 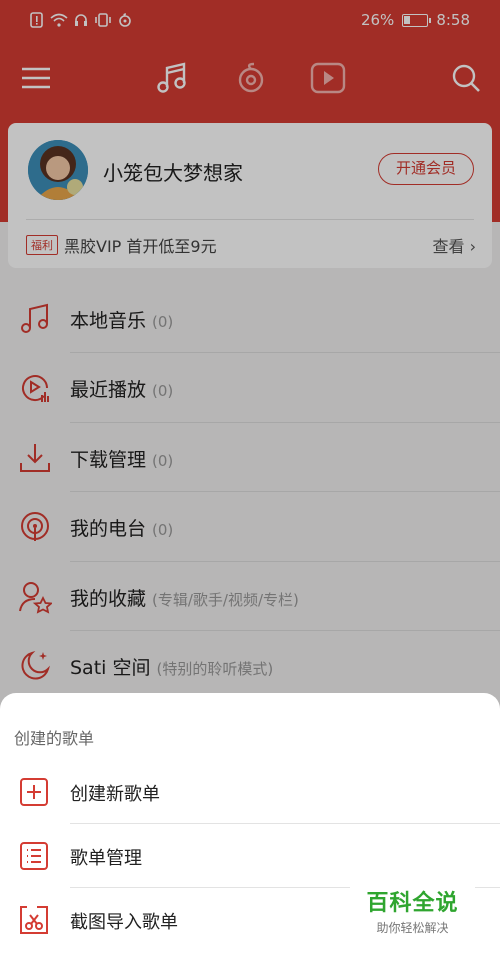 I want to click on watermark-subtitle: 助你轻松解决, so click(x=412, y=928).